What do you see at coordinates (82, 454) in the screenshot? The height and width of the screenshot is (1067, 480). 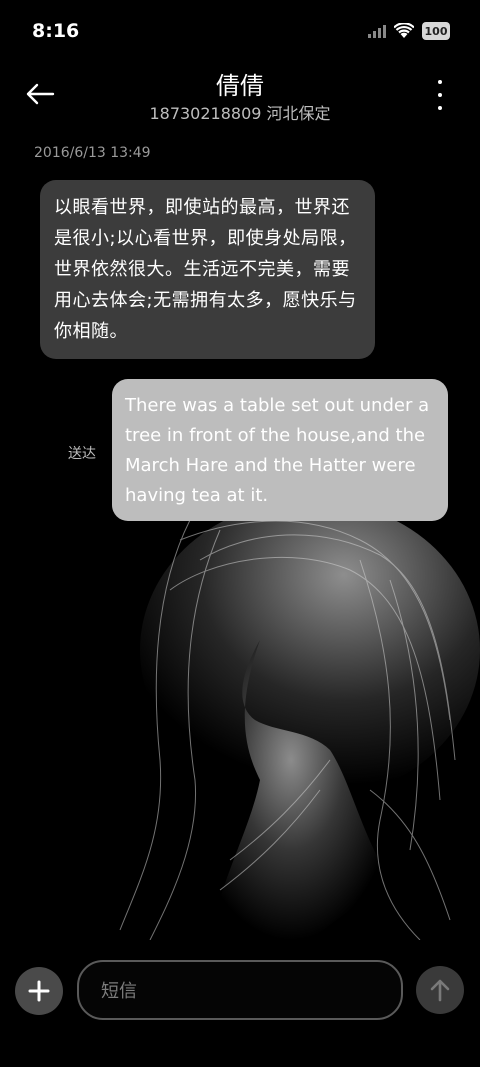 I see `delivered-status: 送达` at bounding box center [82, 454].